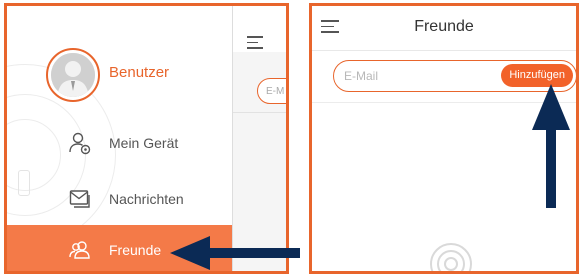 This screenshot has width=579, height=276. Describe the element at coordinates (80, 143) in the screenshot. I see `user-device-icon` at that location.